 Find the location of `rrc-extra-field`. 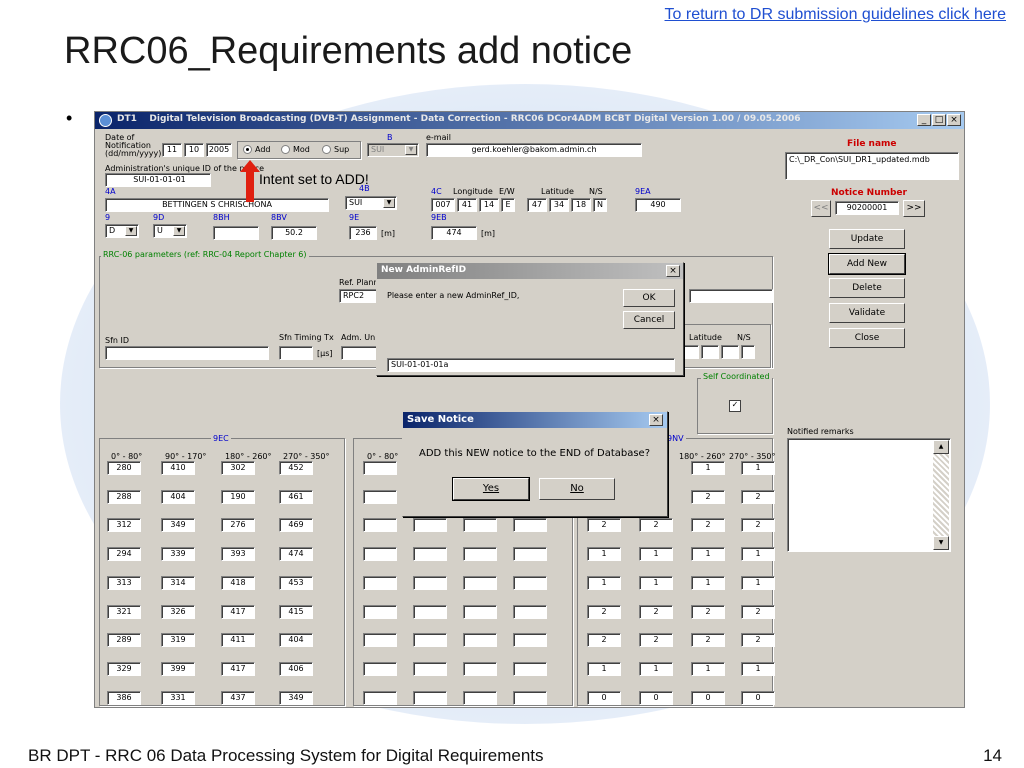

rrc-extra-field is located at coordinates (731, 296).